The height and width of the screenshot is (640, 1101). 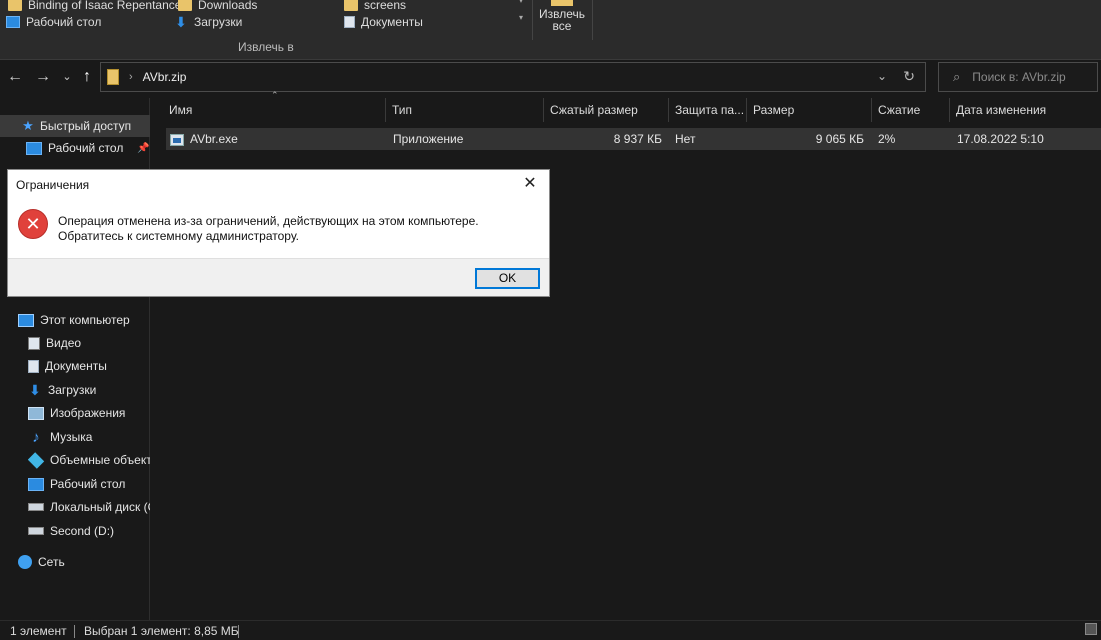 What do you see at coordinates (637, 139) in the screenshot?
I see `file-compressed-size-cell: 8 937 КБ` at bounding box center [637, 139].